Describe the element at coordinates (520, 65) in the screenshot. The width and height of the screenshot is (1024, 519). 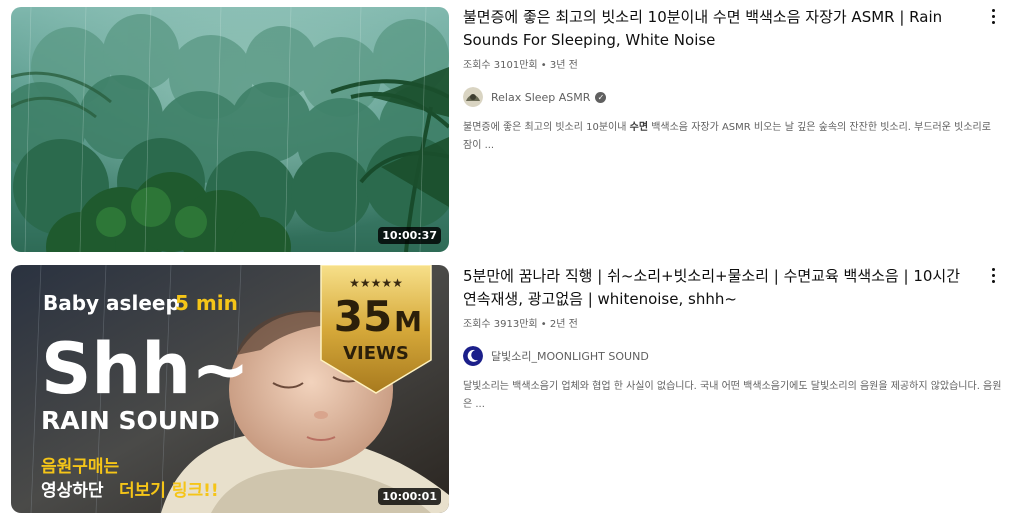
I see `video-meta-1: 조회수 3101만회 • 3년 전` at that location.